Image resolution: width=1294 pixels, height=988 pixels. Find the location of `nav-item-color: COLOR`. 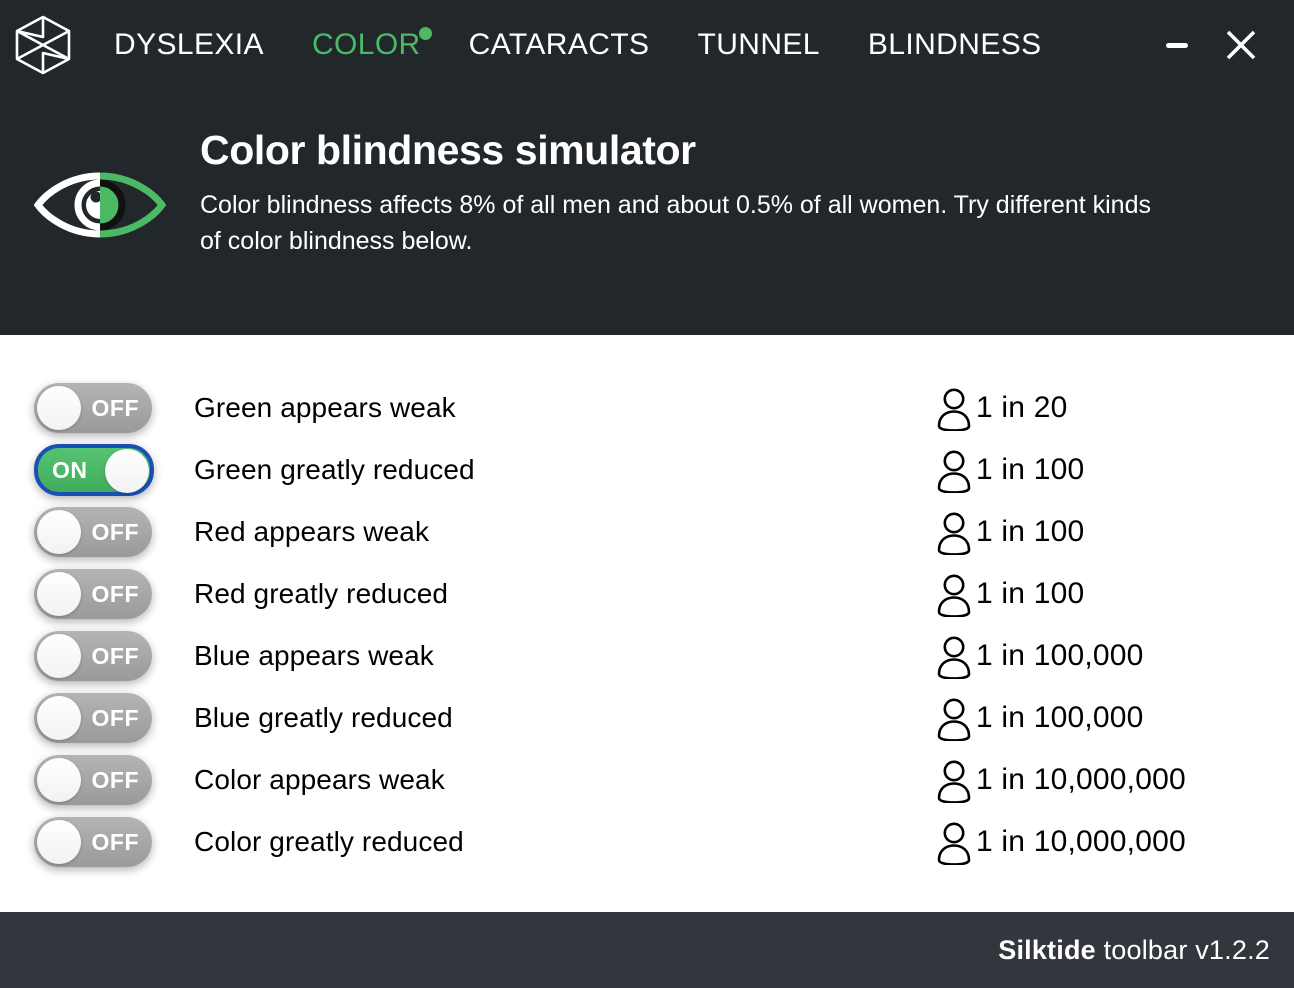

nav-item-color: COLOR is located at coordinates (366, 45).